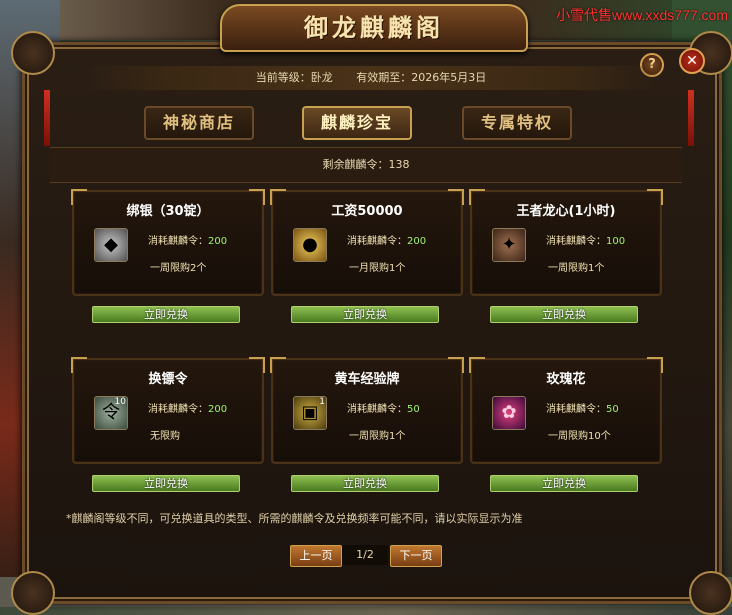  Describe the element at coordinates (365, 555) in the screenshot. I see `page-indicator: 1/2` at that location.